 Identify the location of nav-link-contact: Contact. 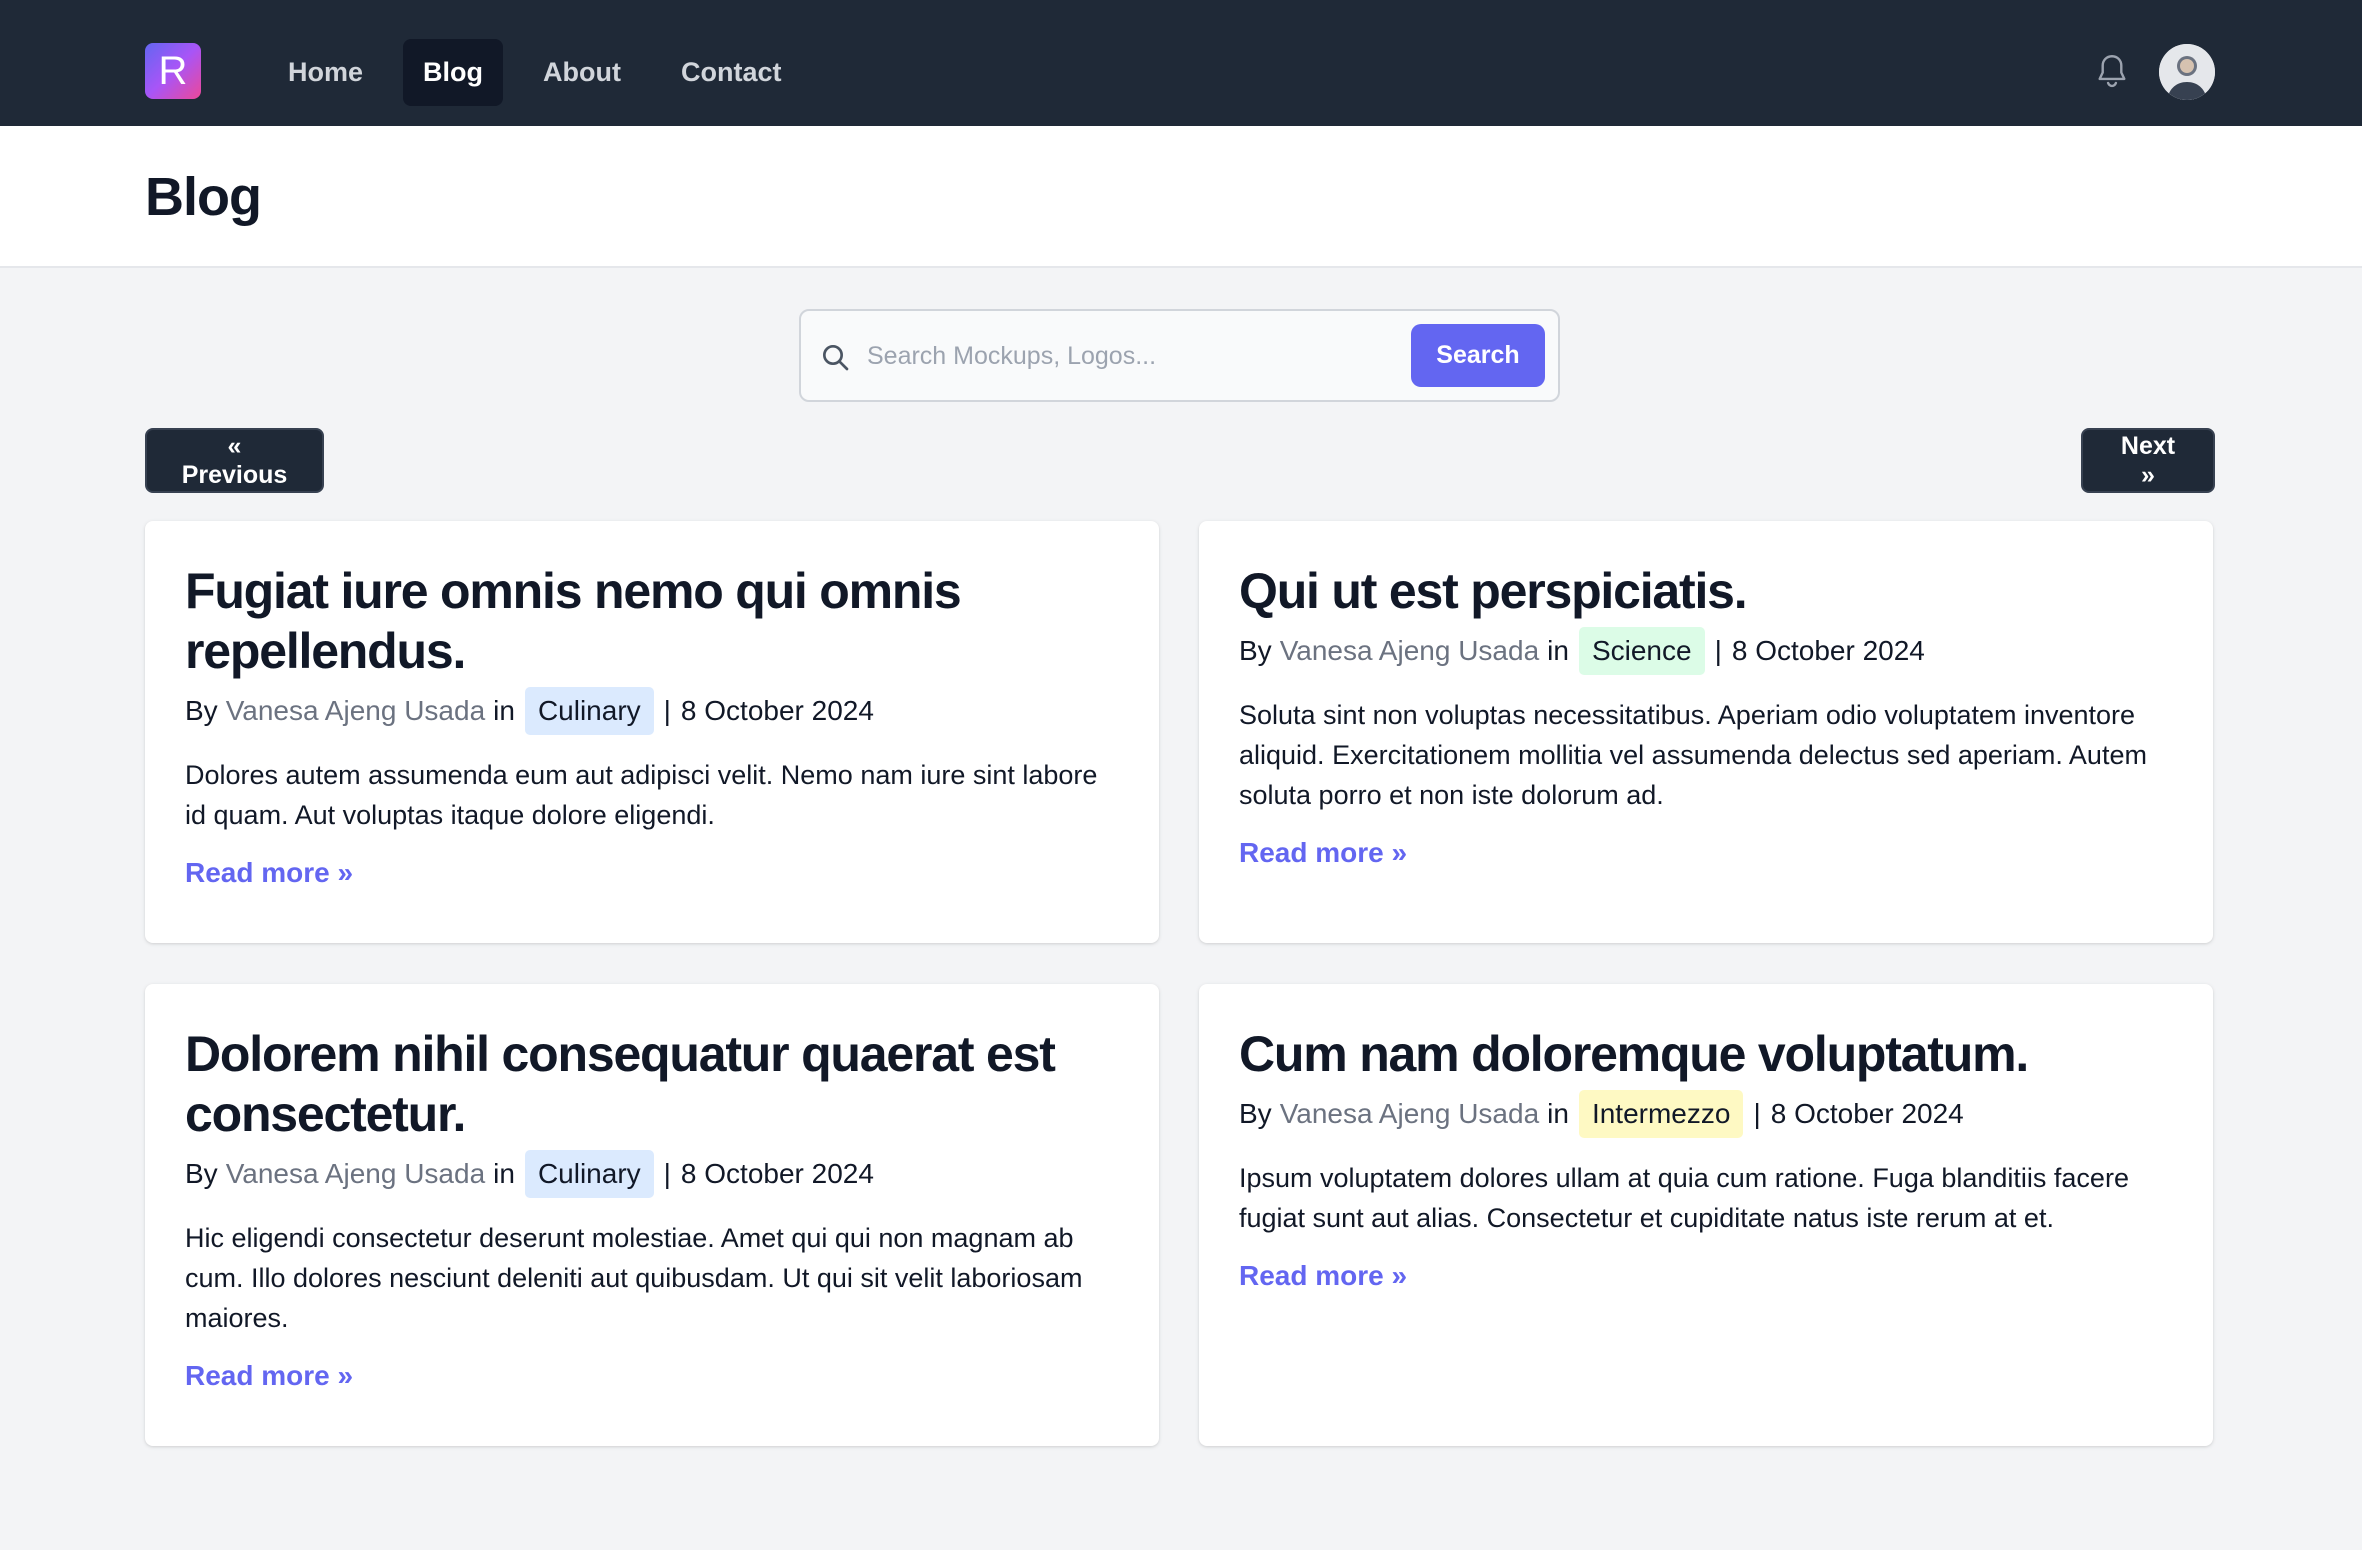
(731, 72).